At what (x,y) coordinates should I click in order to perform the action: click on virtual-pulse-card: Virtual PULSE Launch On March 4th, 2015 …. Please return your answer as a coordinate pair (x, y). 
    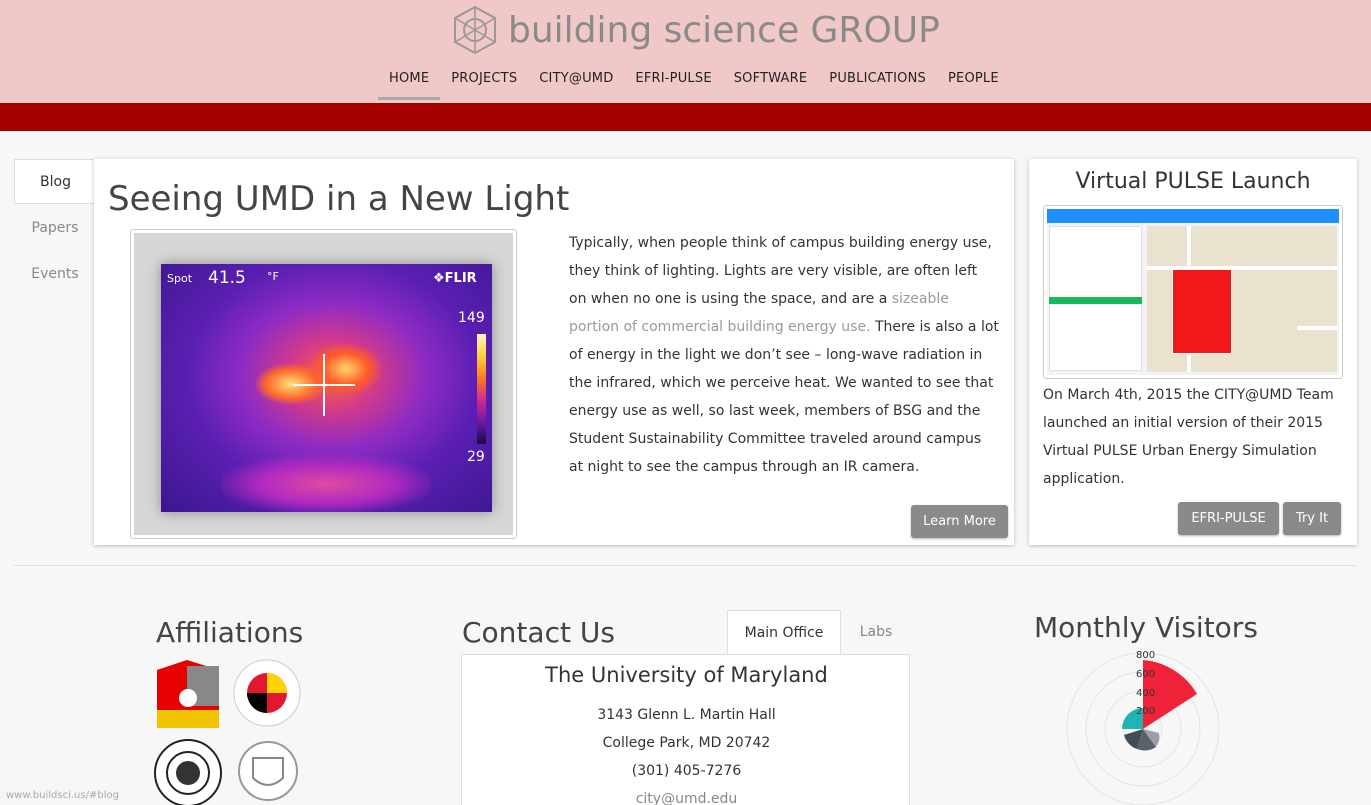
    Looking at the image, I should click on (1193, 352).